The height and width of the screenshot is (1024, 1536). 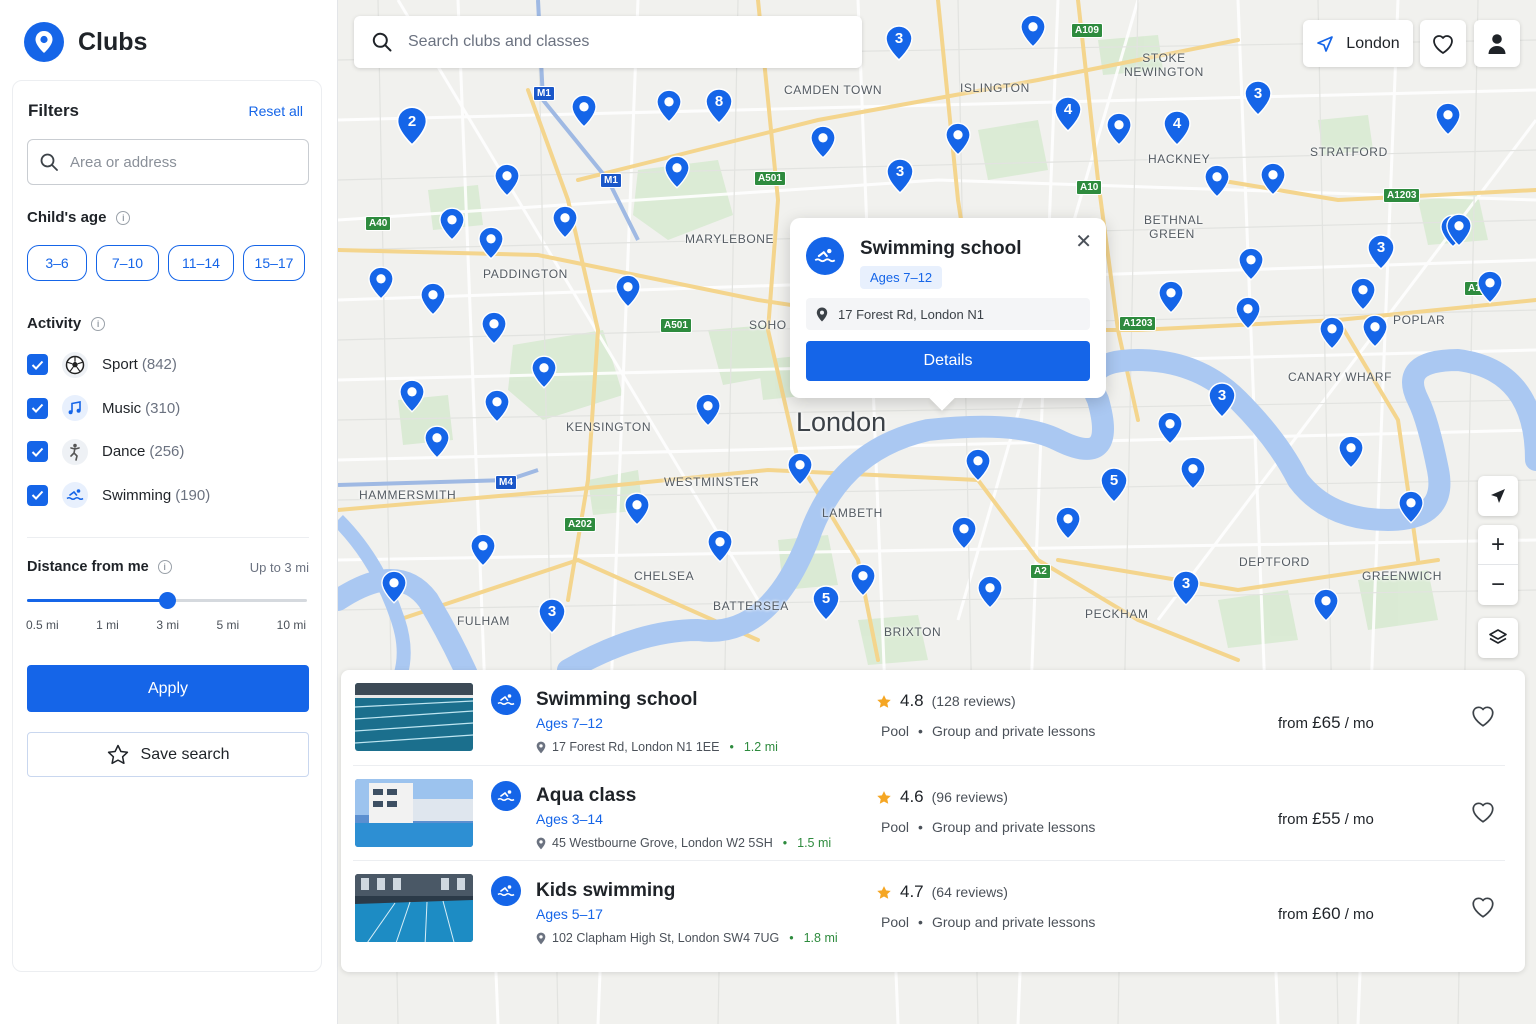 What do you see at coordinates (168, 688) in the screenshot?
I see `apply-button: Apply` at bounding box center [168, 688].